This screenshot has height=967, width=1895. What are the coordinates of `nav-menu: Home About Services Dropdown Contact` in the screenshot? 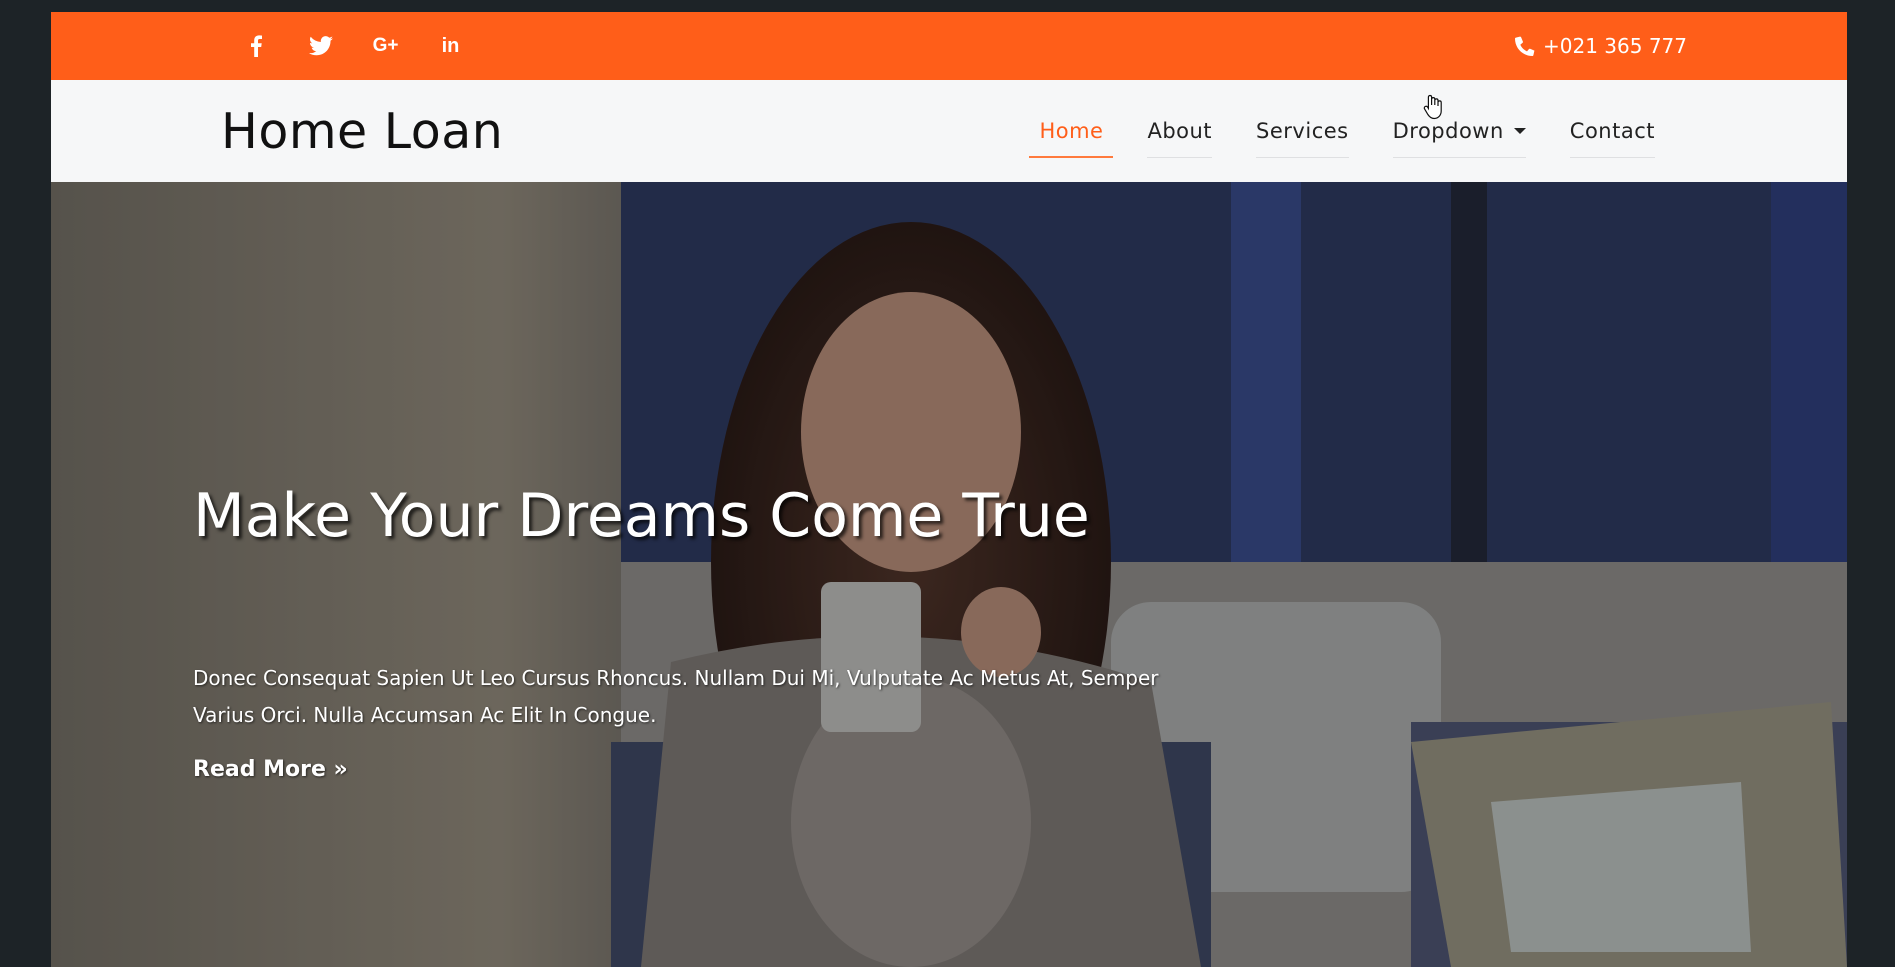 It's located at (1347, 131).